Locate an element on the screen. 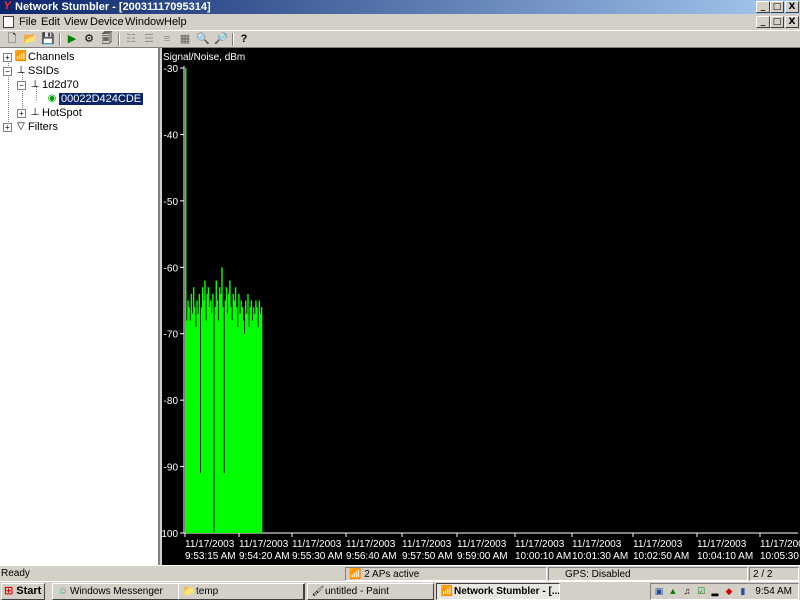 The height and width of the screenshot is (600, 800). tree-item-label: 1d2d70 is located at coordinates (60, 85).